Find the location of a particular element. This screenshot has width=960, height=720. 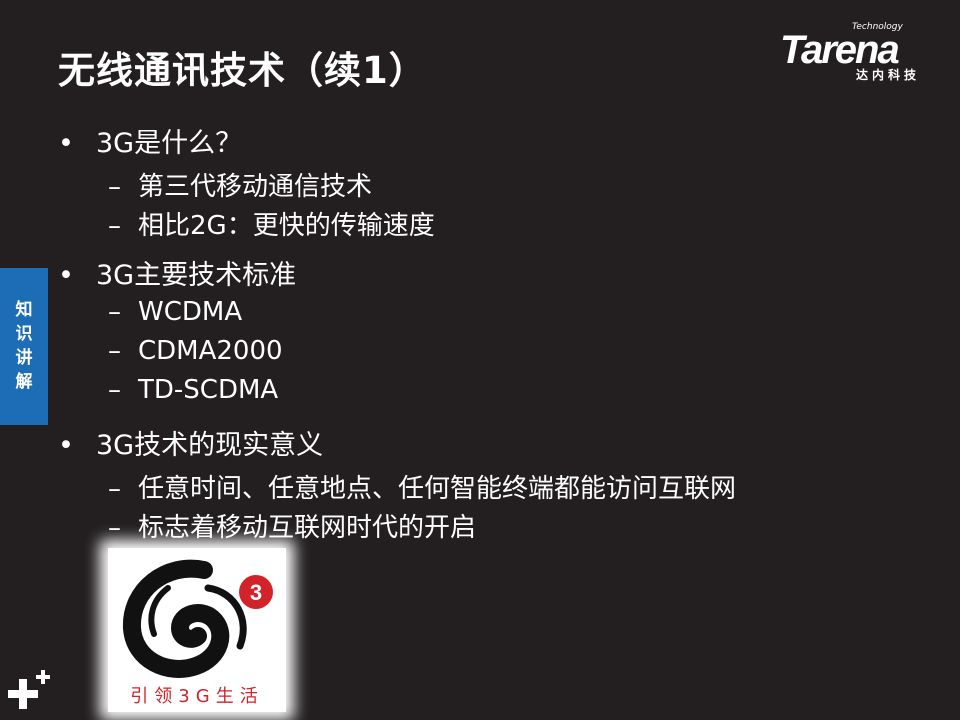

sub-bullet-text: CDMA2000 is located at coordinates (210, 351).